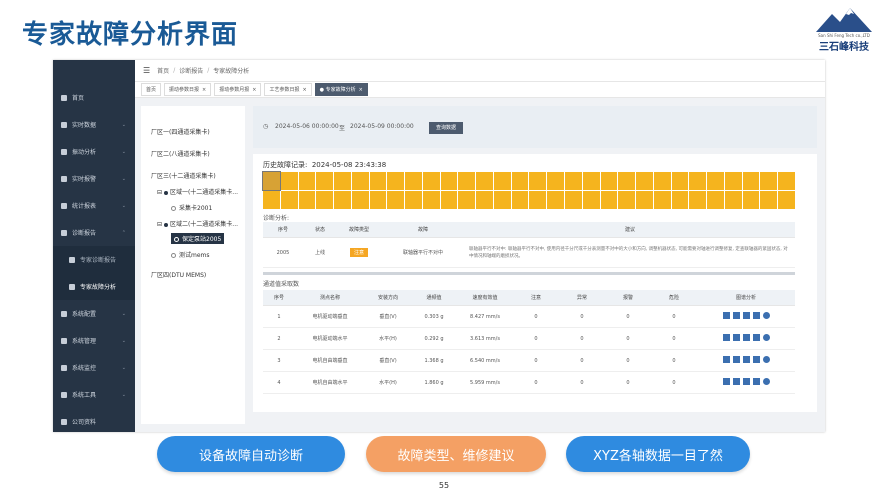 The width and height of the screenshot is (888, 500). What do you see at coordinates (94, 151) in the screenshot?
I see `sidebar-item-vibration: 振动分析 ⌄` at bounding box center [94, 151].